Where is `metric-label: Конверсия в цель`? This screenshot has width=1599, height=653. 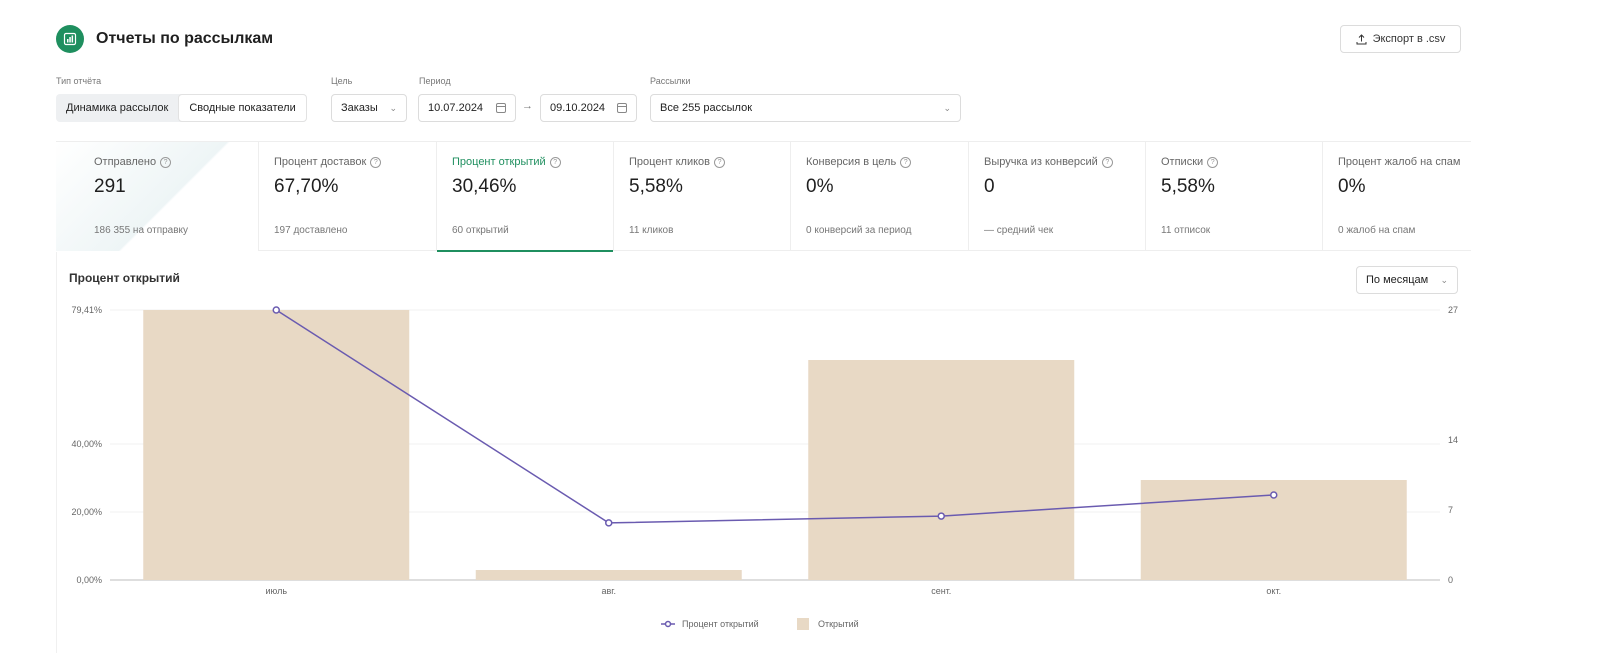
metric-label: Конверсия в цель is located at coordinates (851, 162).